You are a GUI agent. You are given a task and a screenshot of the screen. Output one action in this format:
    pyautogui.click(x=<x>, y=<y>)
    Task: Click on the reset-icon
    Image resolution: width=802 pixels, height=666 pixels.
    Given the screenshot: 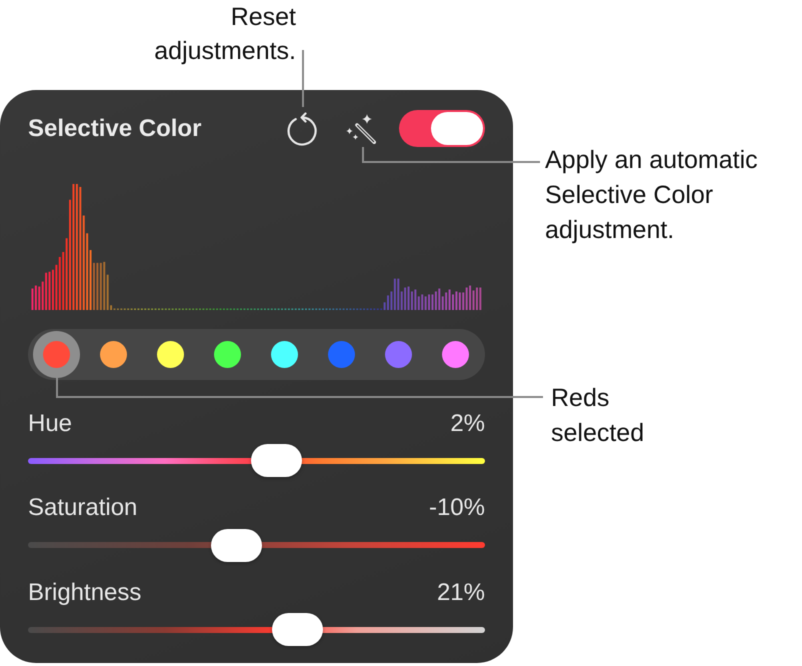 What is the action you would take?
    pyautogui.click(x=302, y=129)
    